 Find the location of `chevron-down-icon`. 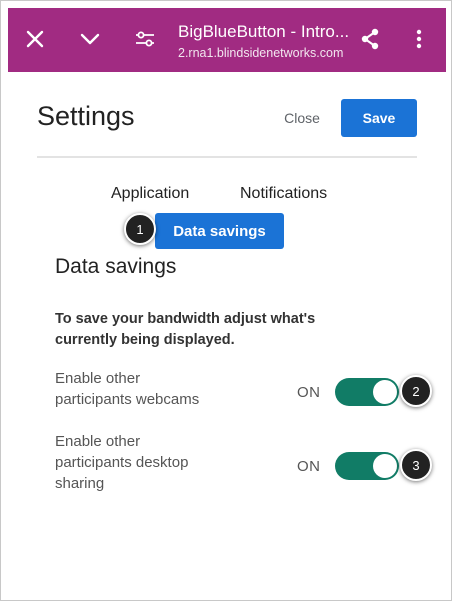

chevron-down-icon is located at coordinates (90, 39).